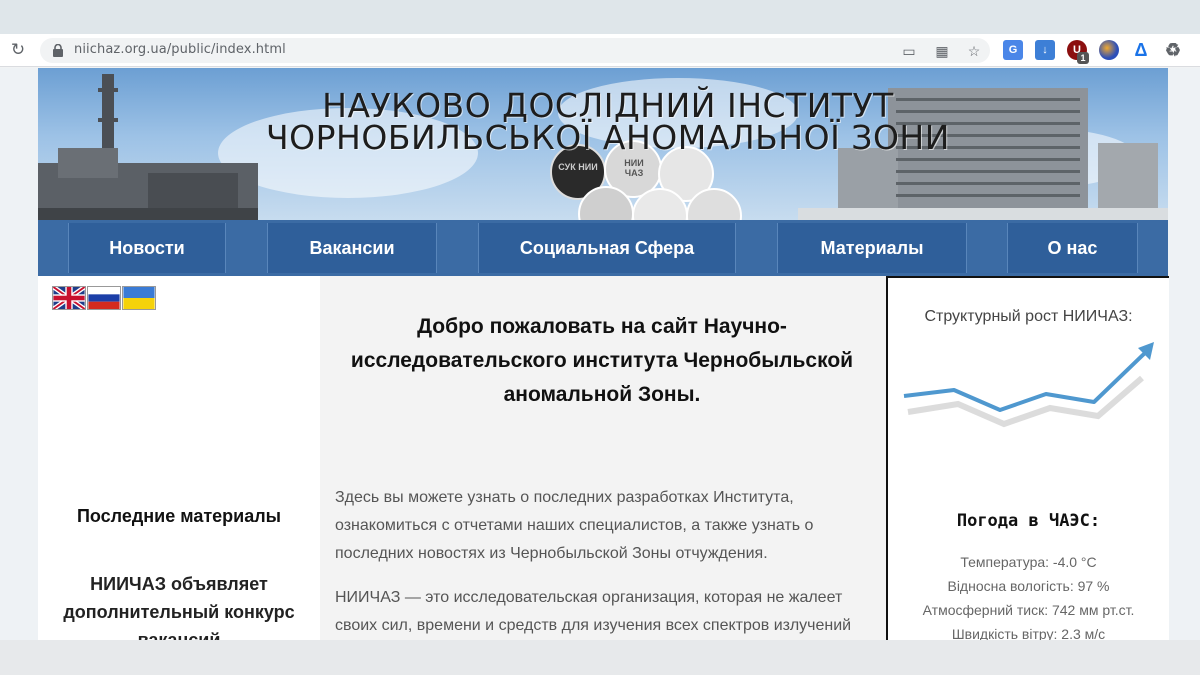  What do you see at coordinates (1083, 58) in the screenshot?
I see `extension-badge: 1` at bounding box center [1083, 58].